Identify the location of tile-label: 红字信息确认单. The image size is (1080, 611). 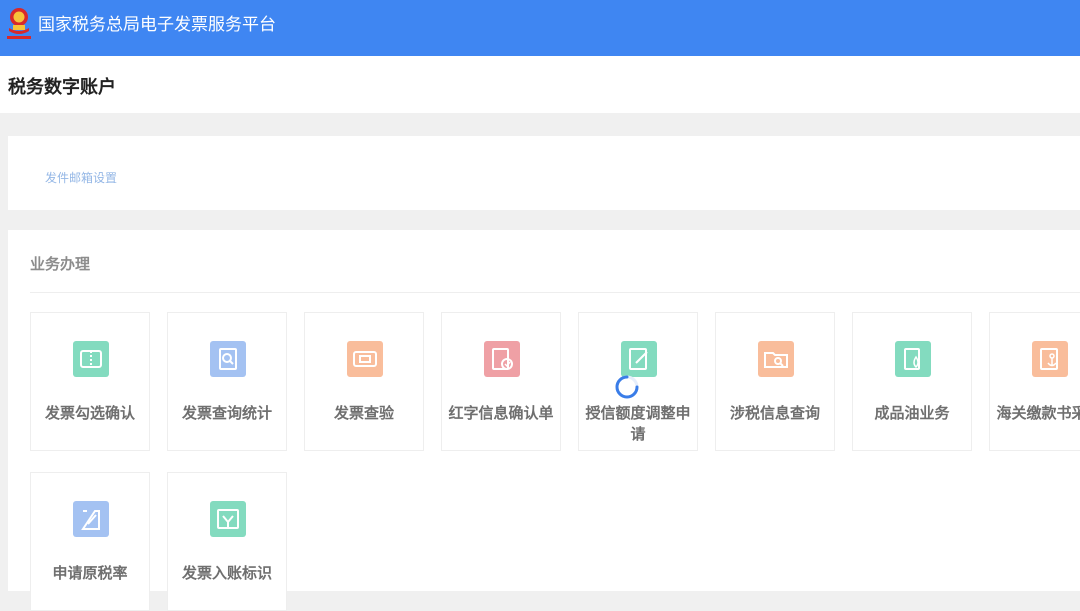
(501, 413).